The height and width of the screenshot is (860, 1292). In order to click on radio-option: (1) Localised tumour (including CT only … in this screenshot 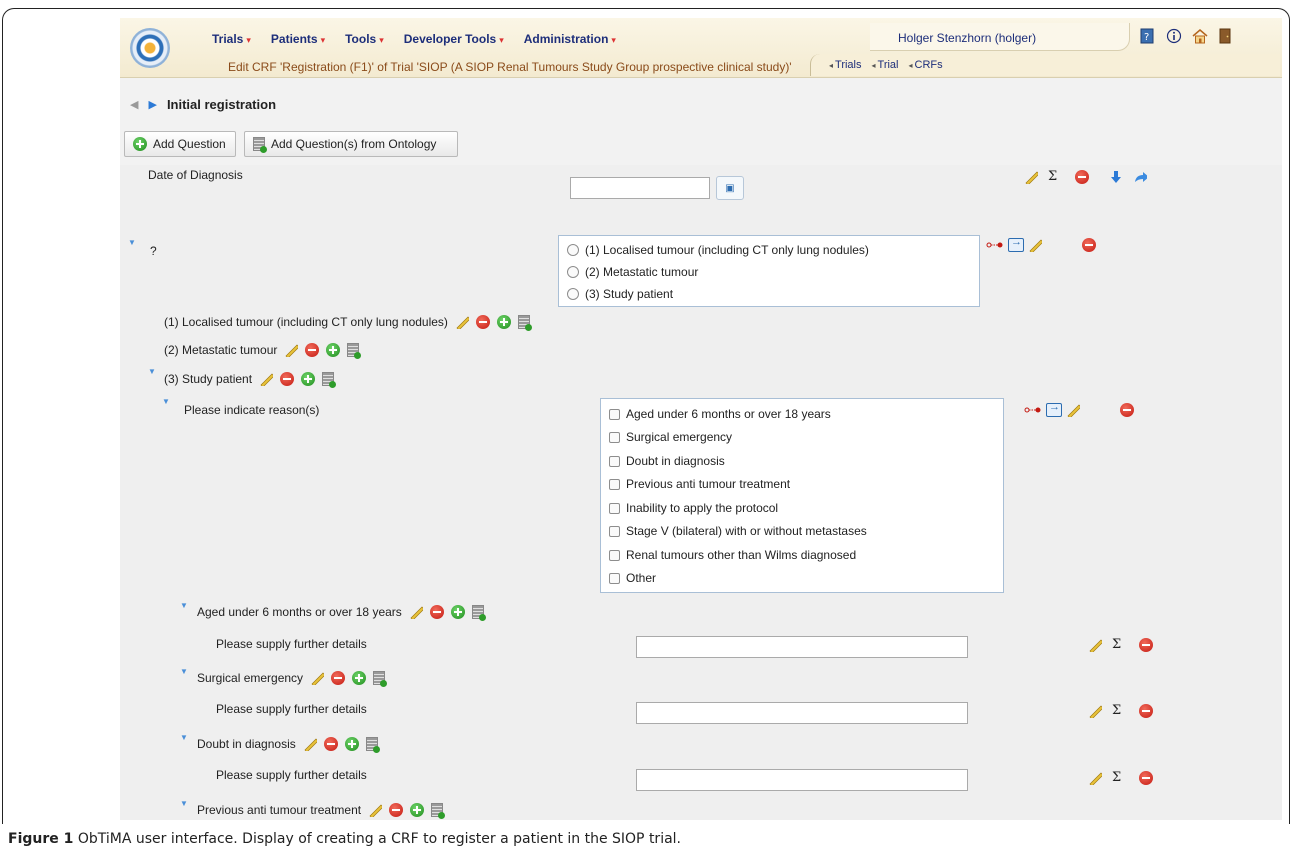, I will do `click(718, 250)`.